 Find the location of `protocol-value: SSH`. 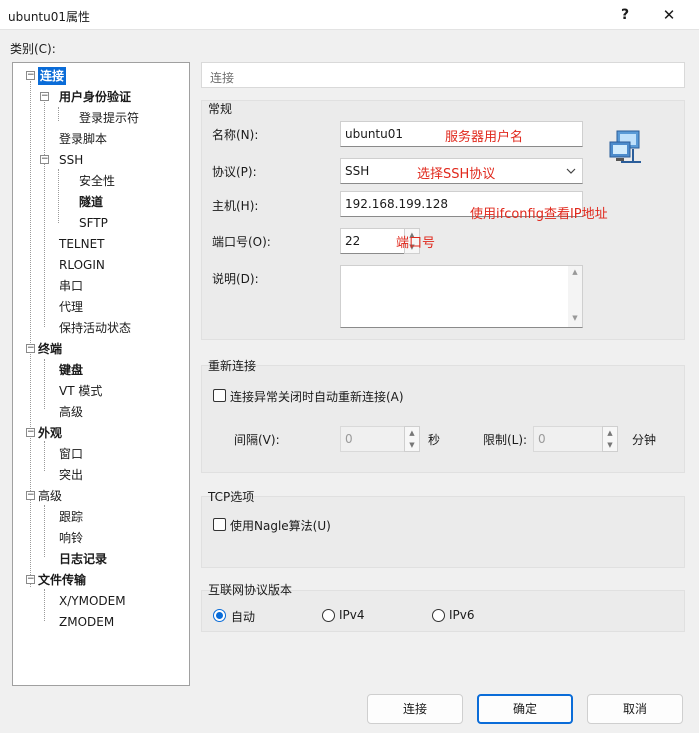

protocol-value: SSH is located at coordinates (357, 171).